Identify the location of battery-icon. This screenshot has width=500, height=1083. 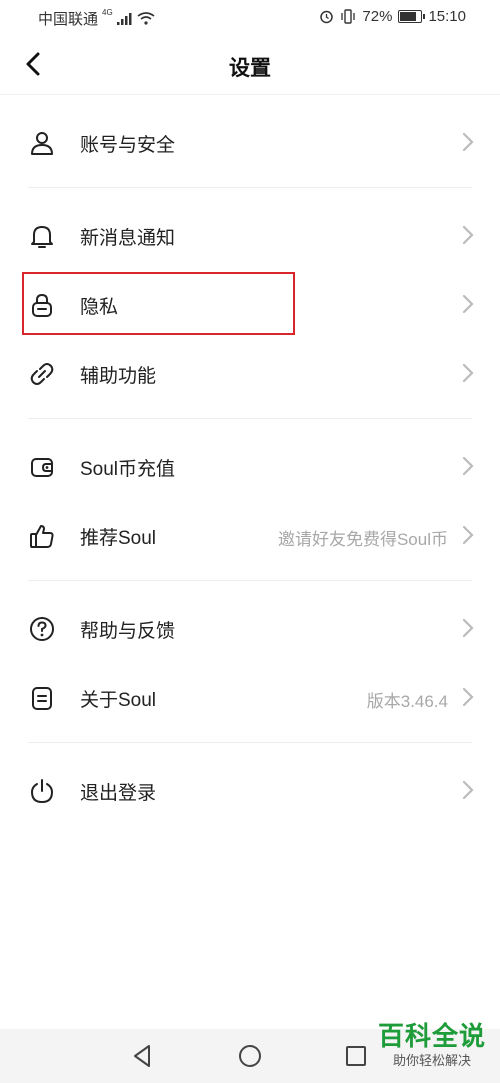
(412, 16).